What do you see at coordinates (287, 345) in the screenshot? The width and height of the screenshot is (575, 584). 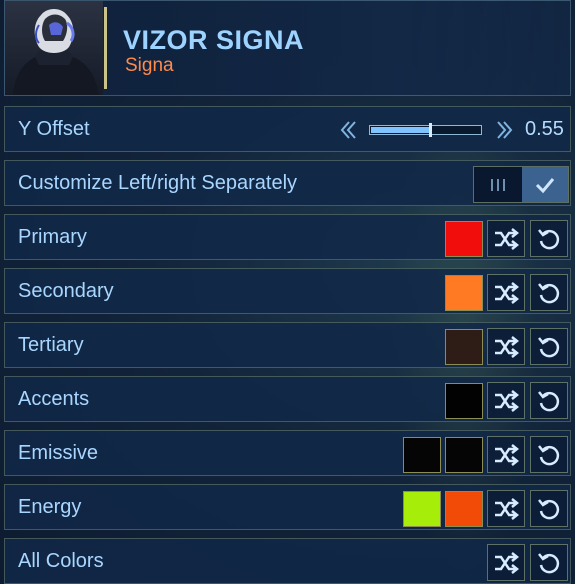 I see `tertiary-row: Tertiary` at bounding box center [287, 345].